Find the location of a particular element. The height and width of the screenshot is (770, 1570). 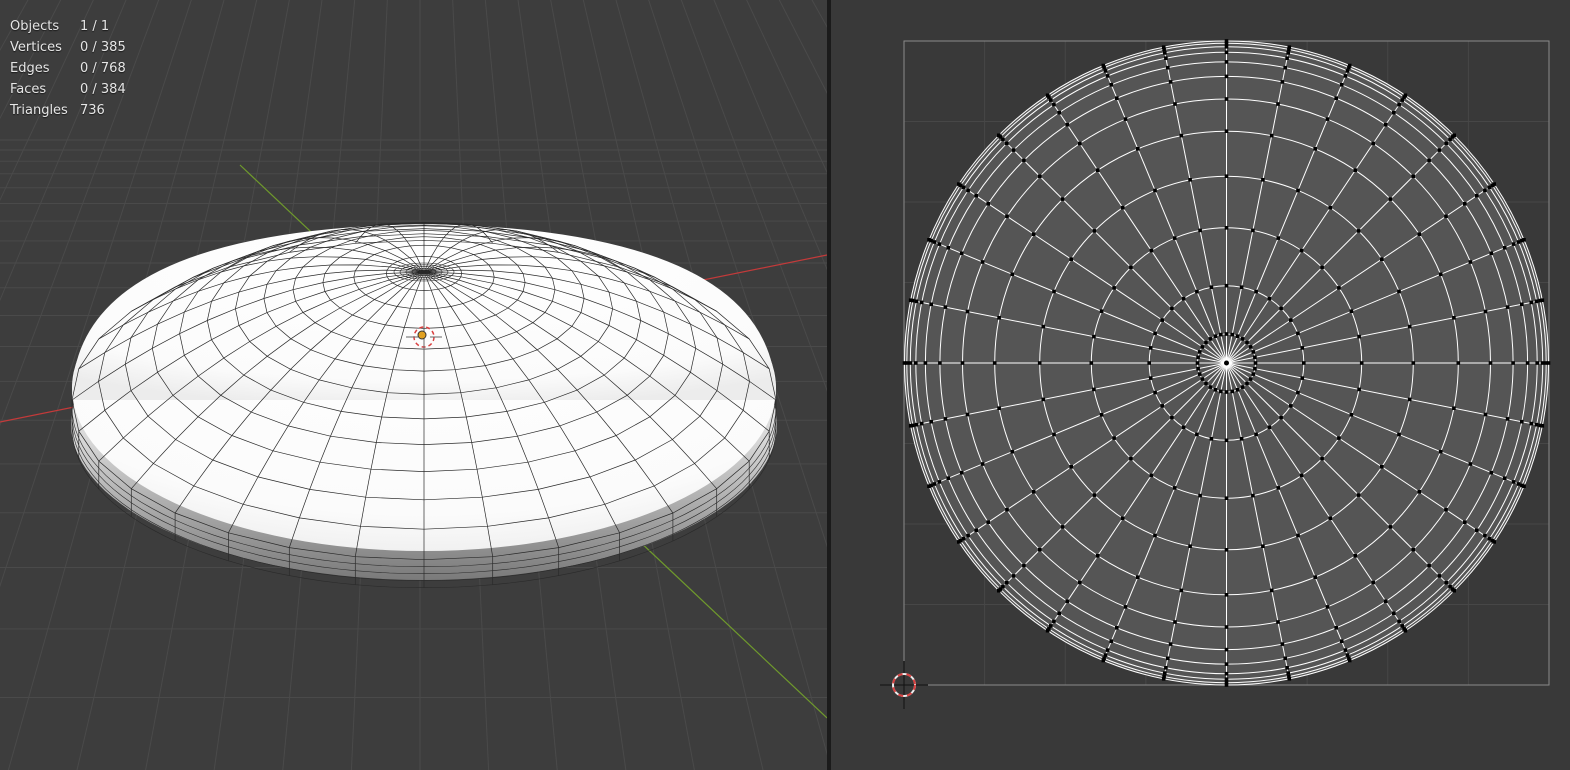

stat-faces: Faces 0 / 384 is located at coordinates (68, 89).